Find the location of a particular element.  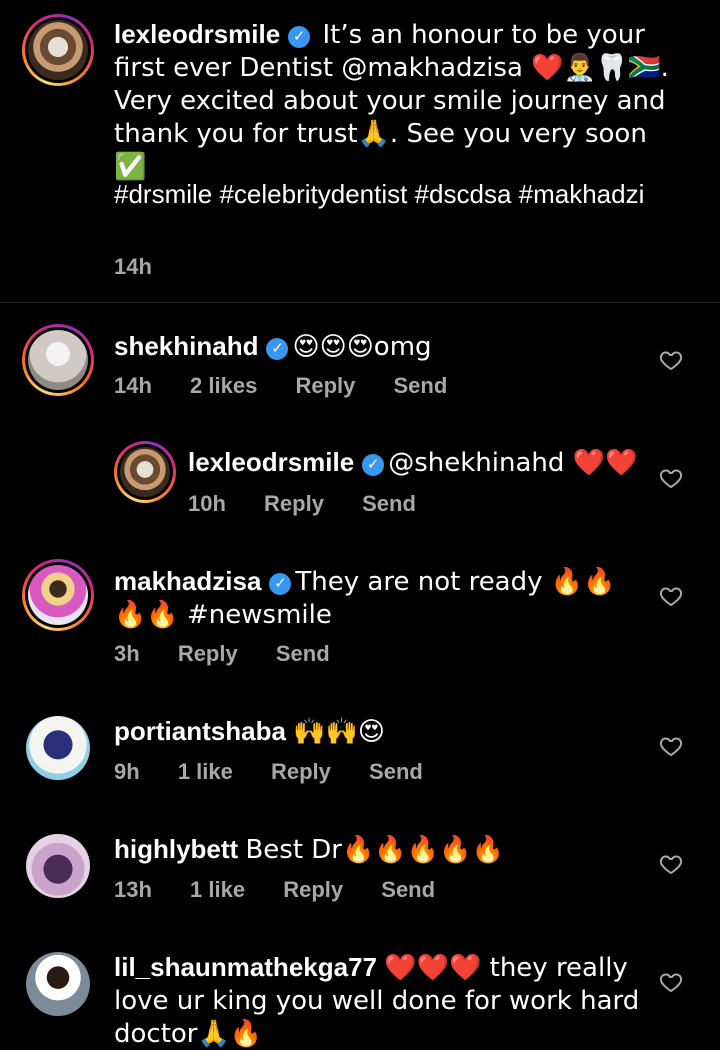

comment-text: portiantshaba 🙌🙌😍 is located at coordinates (250, 731).